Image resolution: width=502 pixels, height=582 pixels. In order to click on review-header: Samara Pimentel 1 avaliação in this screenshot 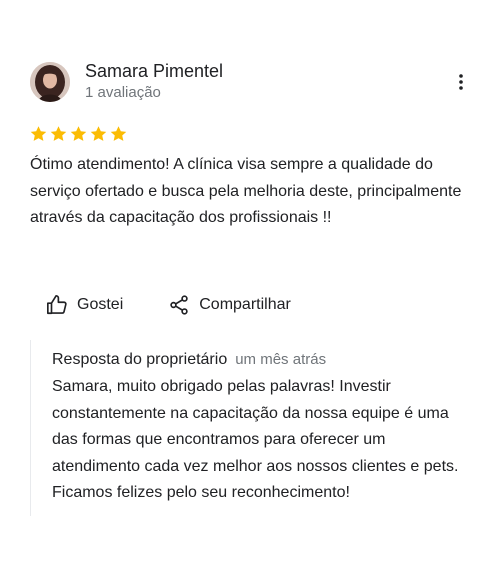, I will do `click(255, 82)`.